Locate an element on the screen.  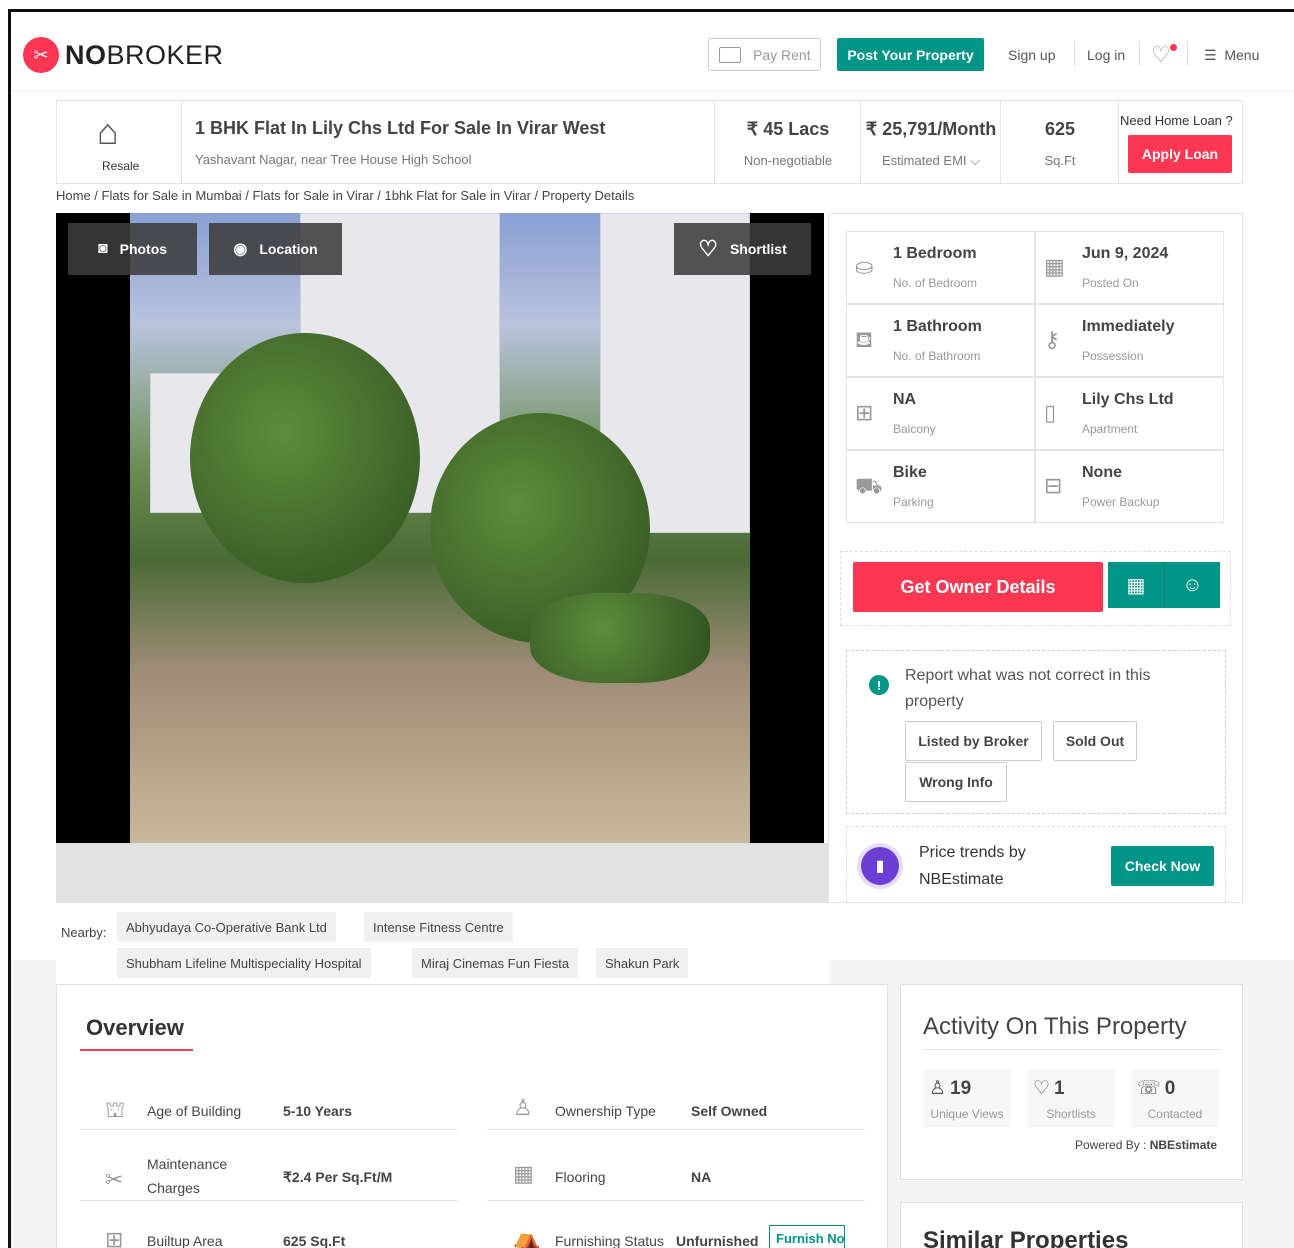
nobroker-logo: ✂ NOBROKER is located at coordinates (123, 55).